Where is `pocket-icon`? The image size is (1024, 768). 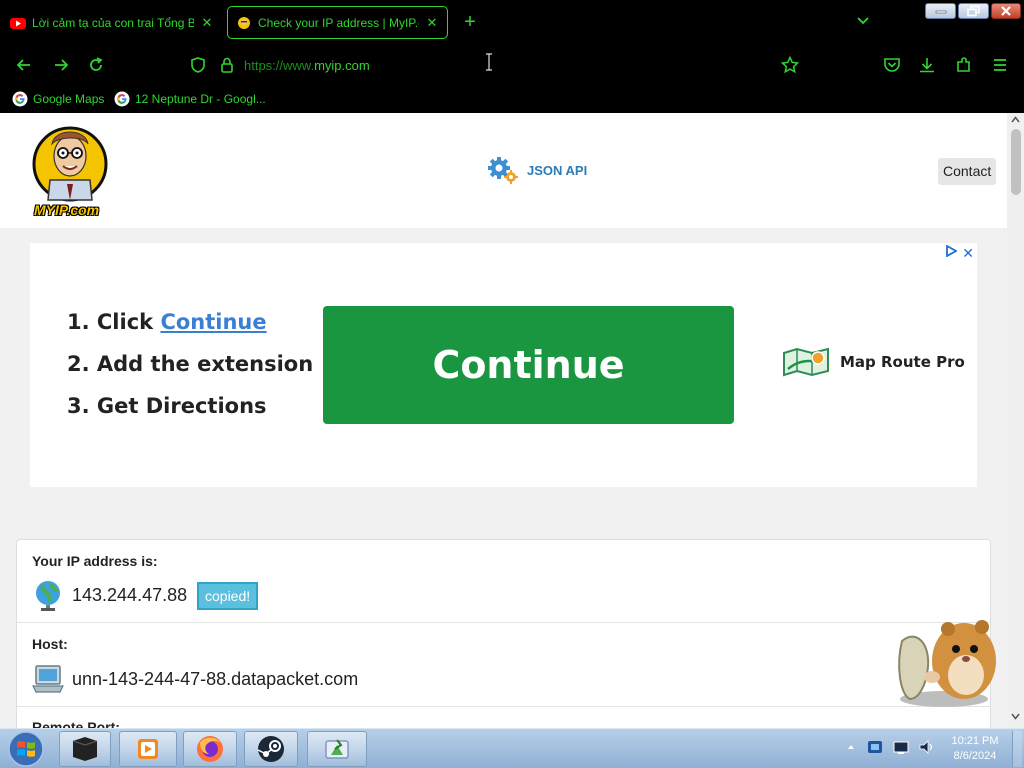 pocket-icon is located at coordinates (892, 65).